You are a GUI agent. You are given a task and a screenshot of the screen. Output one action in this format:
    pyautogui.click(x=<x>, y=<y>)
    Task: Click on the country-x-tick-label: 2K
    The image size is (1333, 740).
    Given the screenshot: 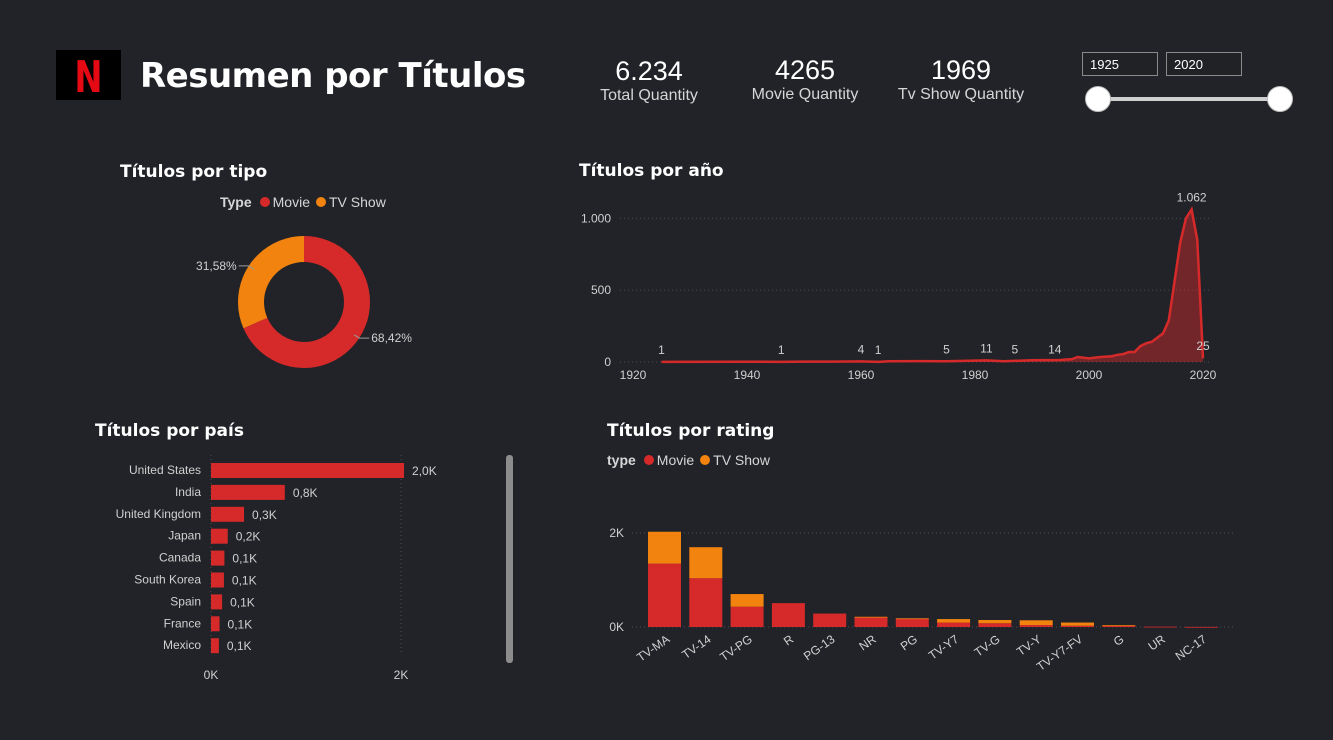 What is the action you would take?
    pyautogui.click(x=401, y=675)
    